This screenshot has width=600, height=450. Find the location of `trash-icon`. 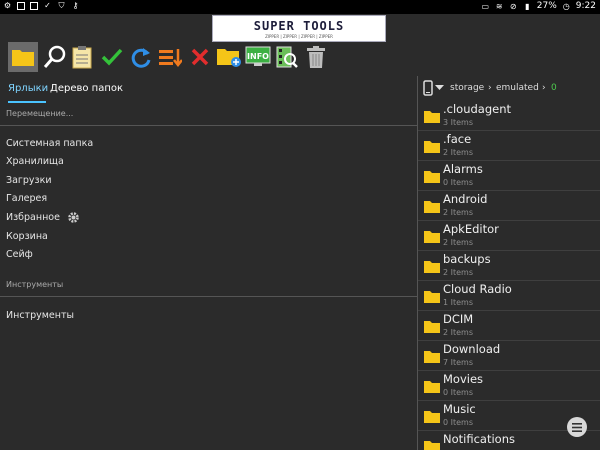

trash-icon is located at coordinates (316, 57).